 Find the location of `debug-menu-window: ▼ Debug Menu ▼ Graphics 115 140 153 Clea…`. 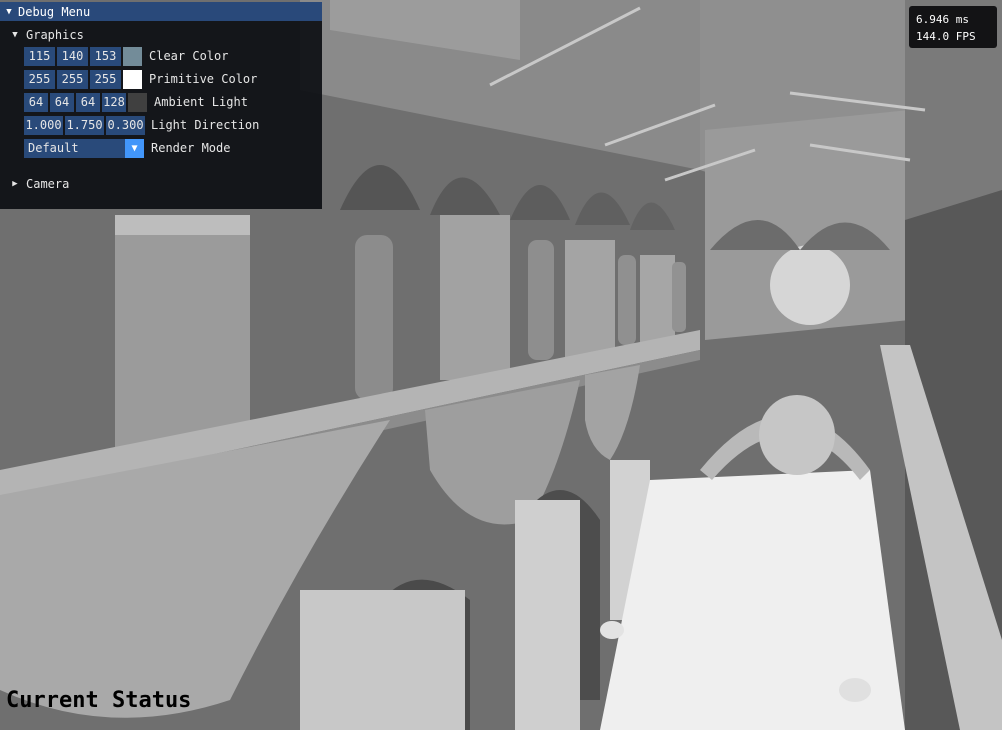

debug-menu-window: ▼ Debug Menu ▼ Graphics 115 140 153 Clea… is located at coordinates (161, 105).